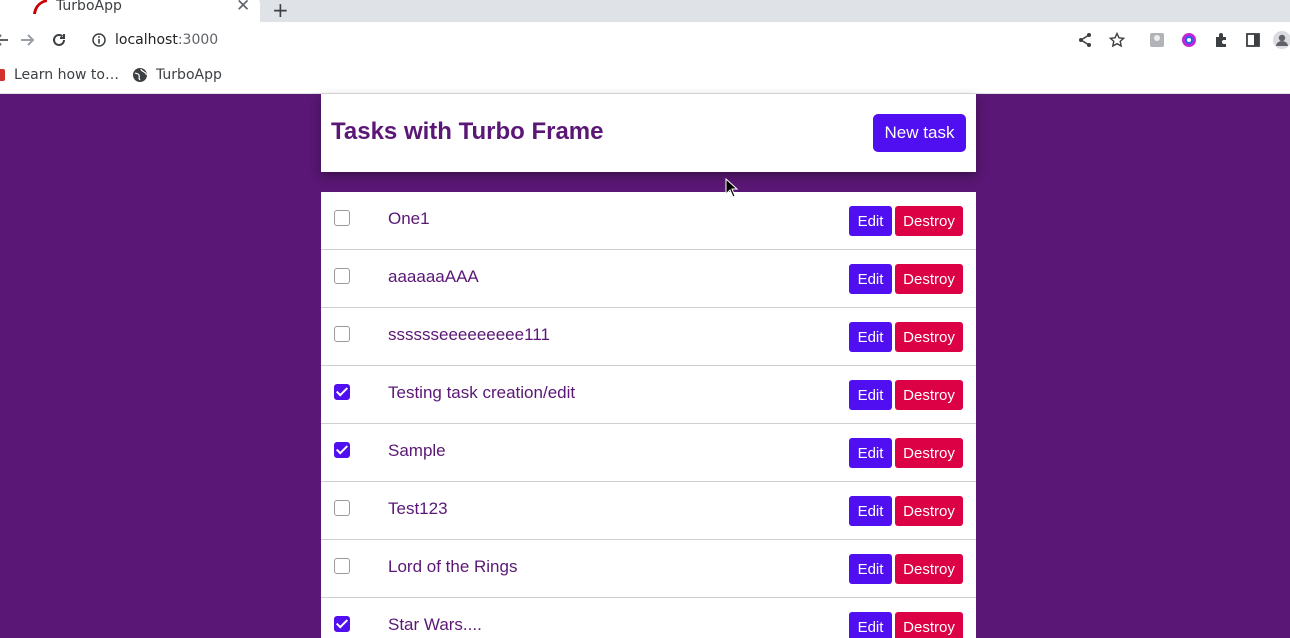  I want to click on bookmark-star-icon, so click(1117, 40).